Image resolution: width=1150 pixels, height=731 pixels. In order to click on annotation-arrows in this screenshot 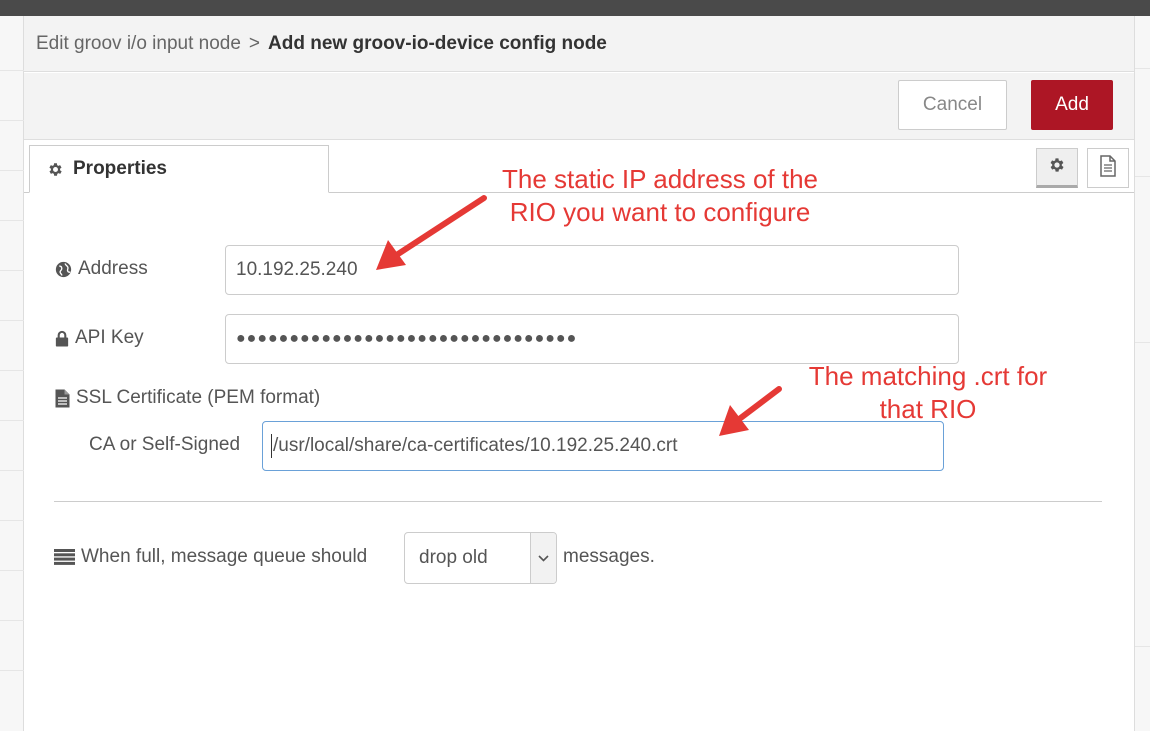, I will do `click(579, 315)`.